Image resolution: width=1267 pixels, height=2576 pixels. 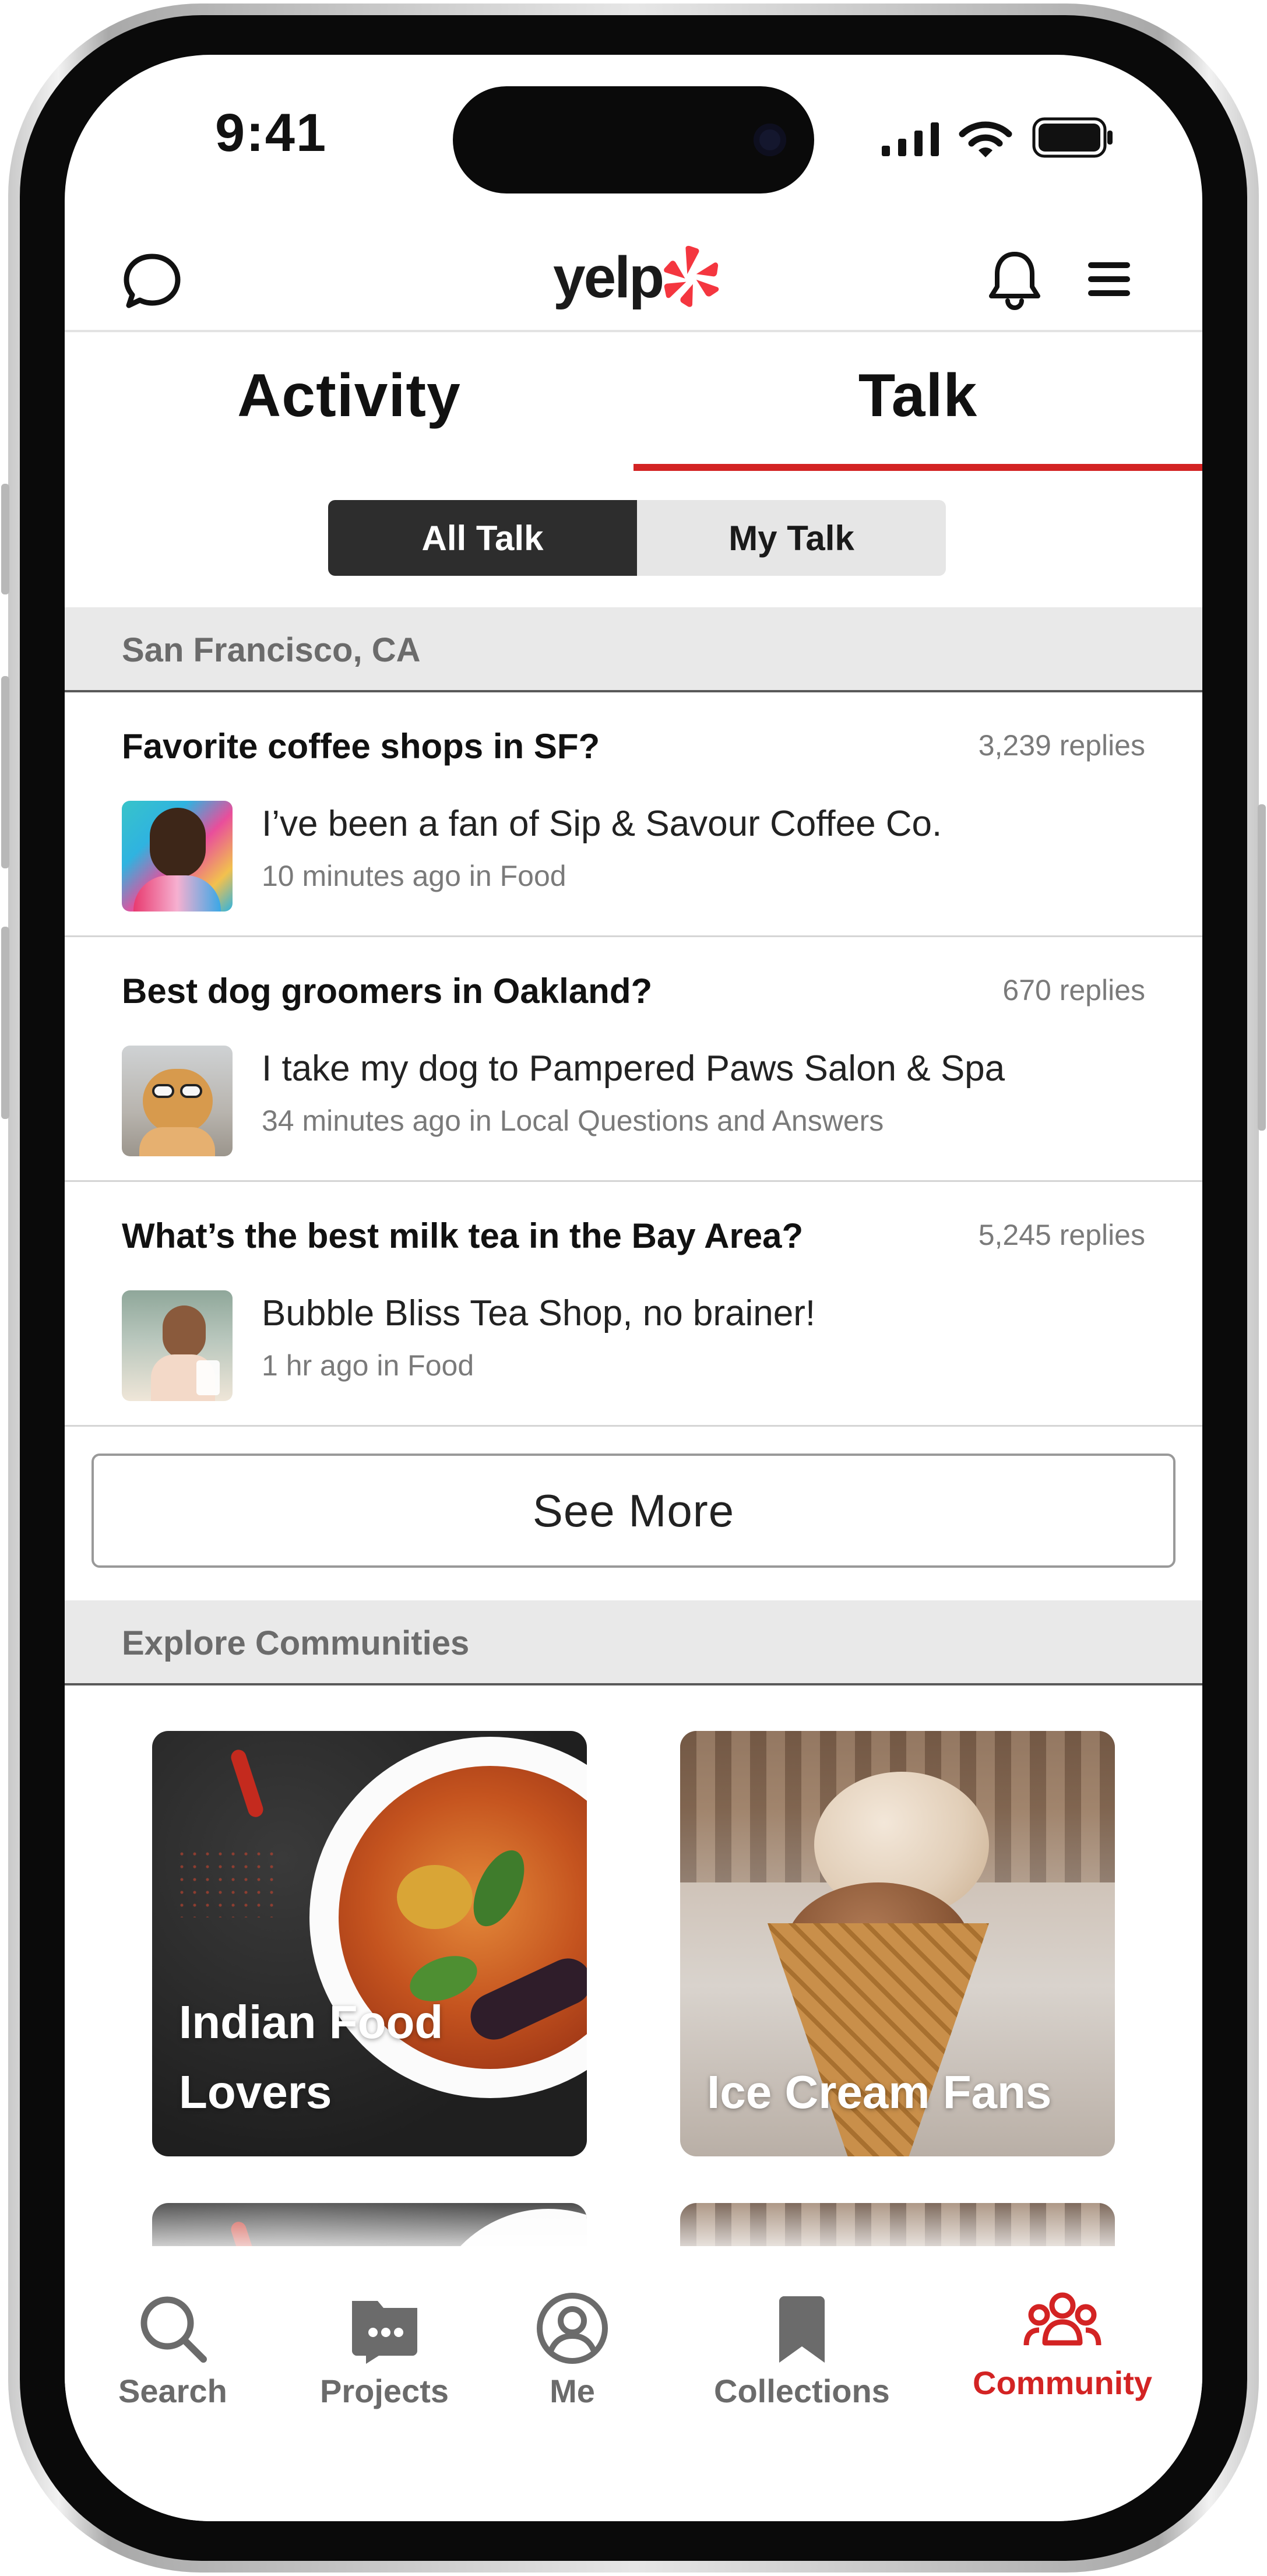 I want to click on community-title-line: Ice Cream Fans, so click(x=879, y=2092).